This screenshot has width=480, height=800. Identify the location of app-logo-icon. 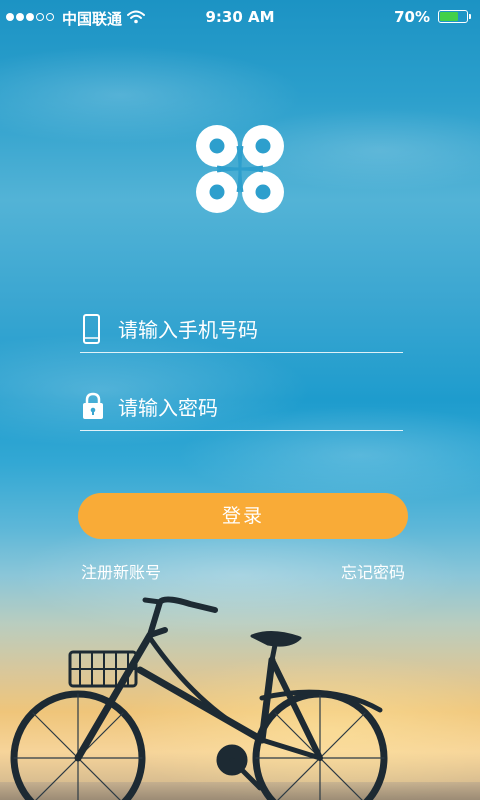
(240, 171).